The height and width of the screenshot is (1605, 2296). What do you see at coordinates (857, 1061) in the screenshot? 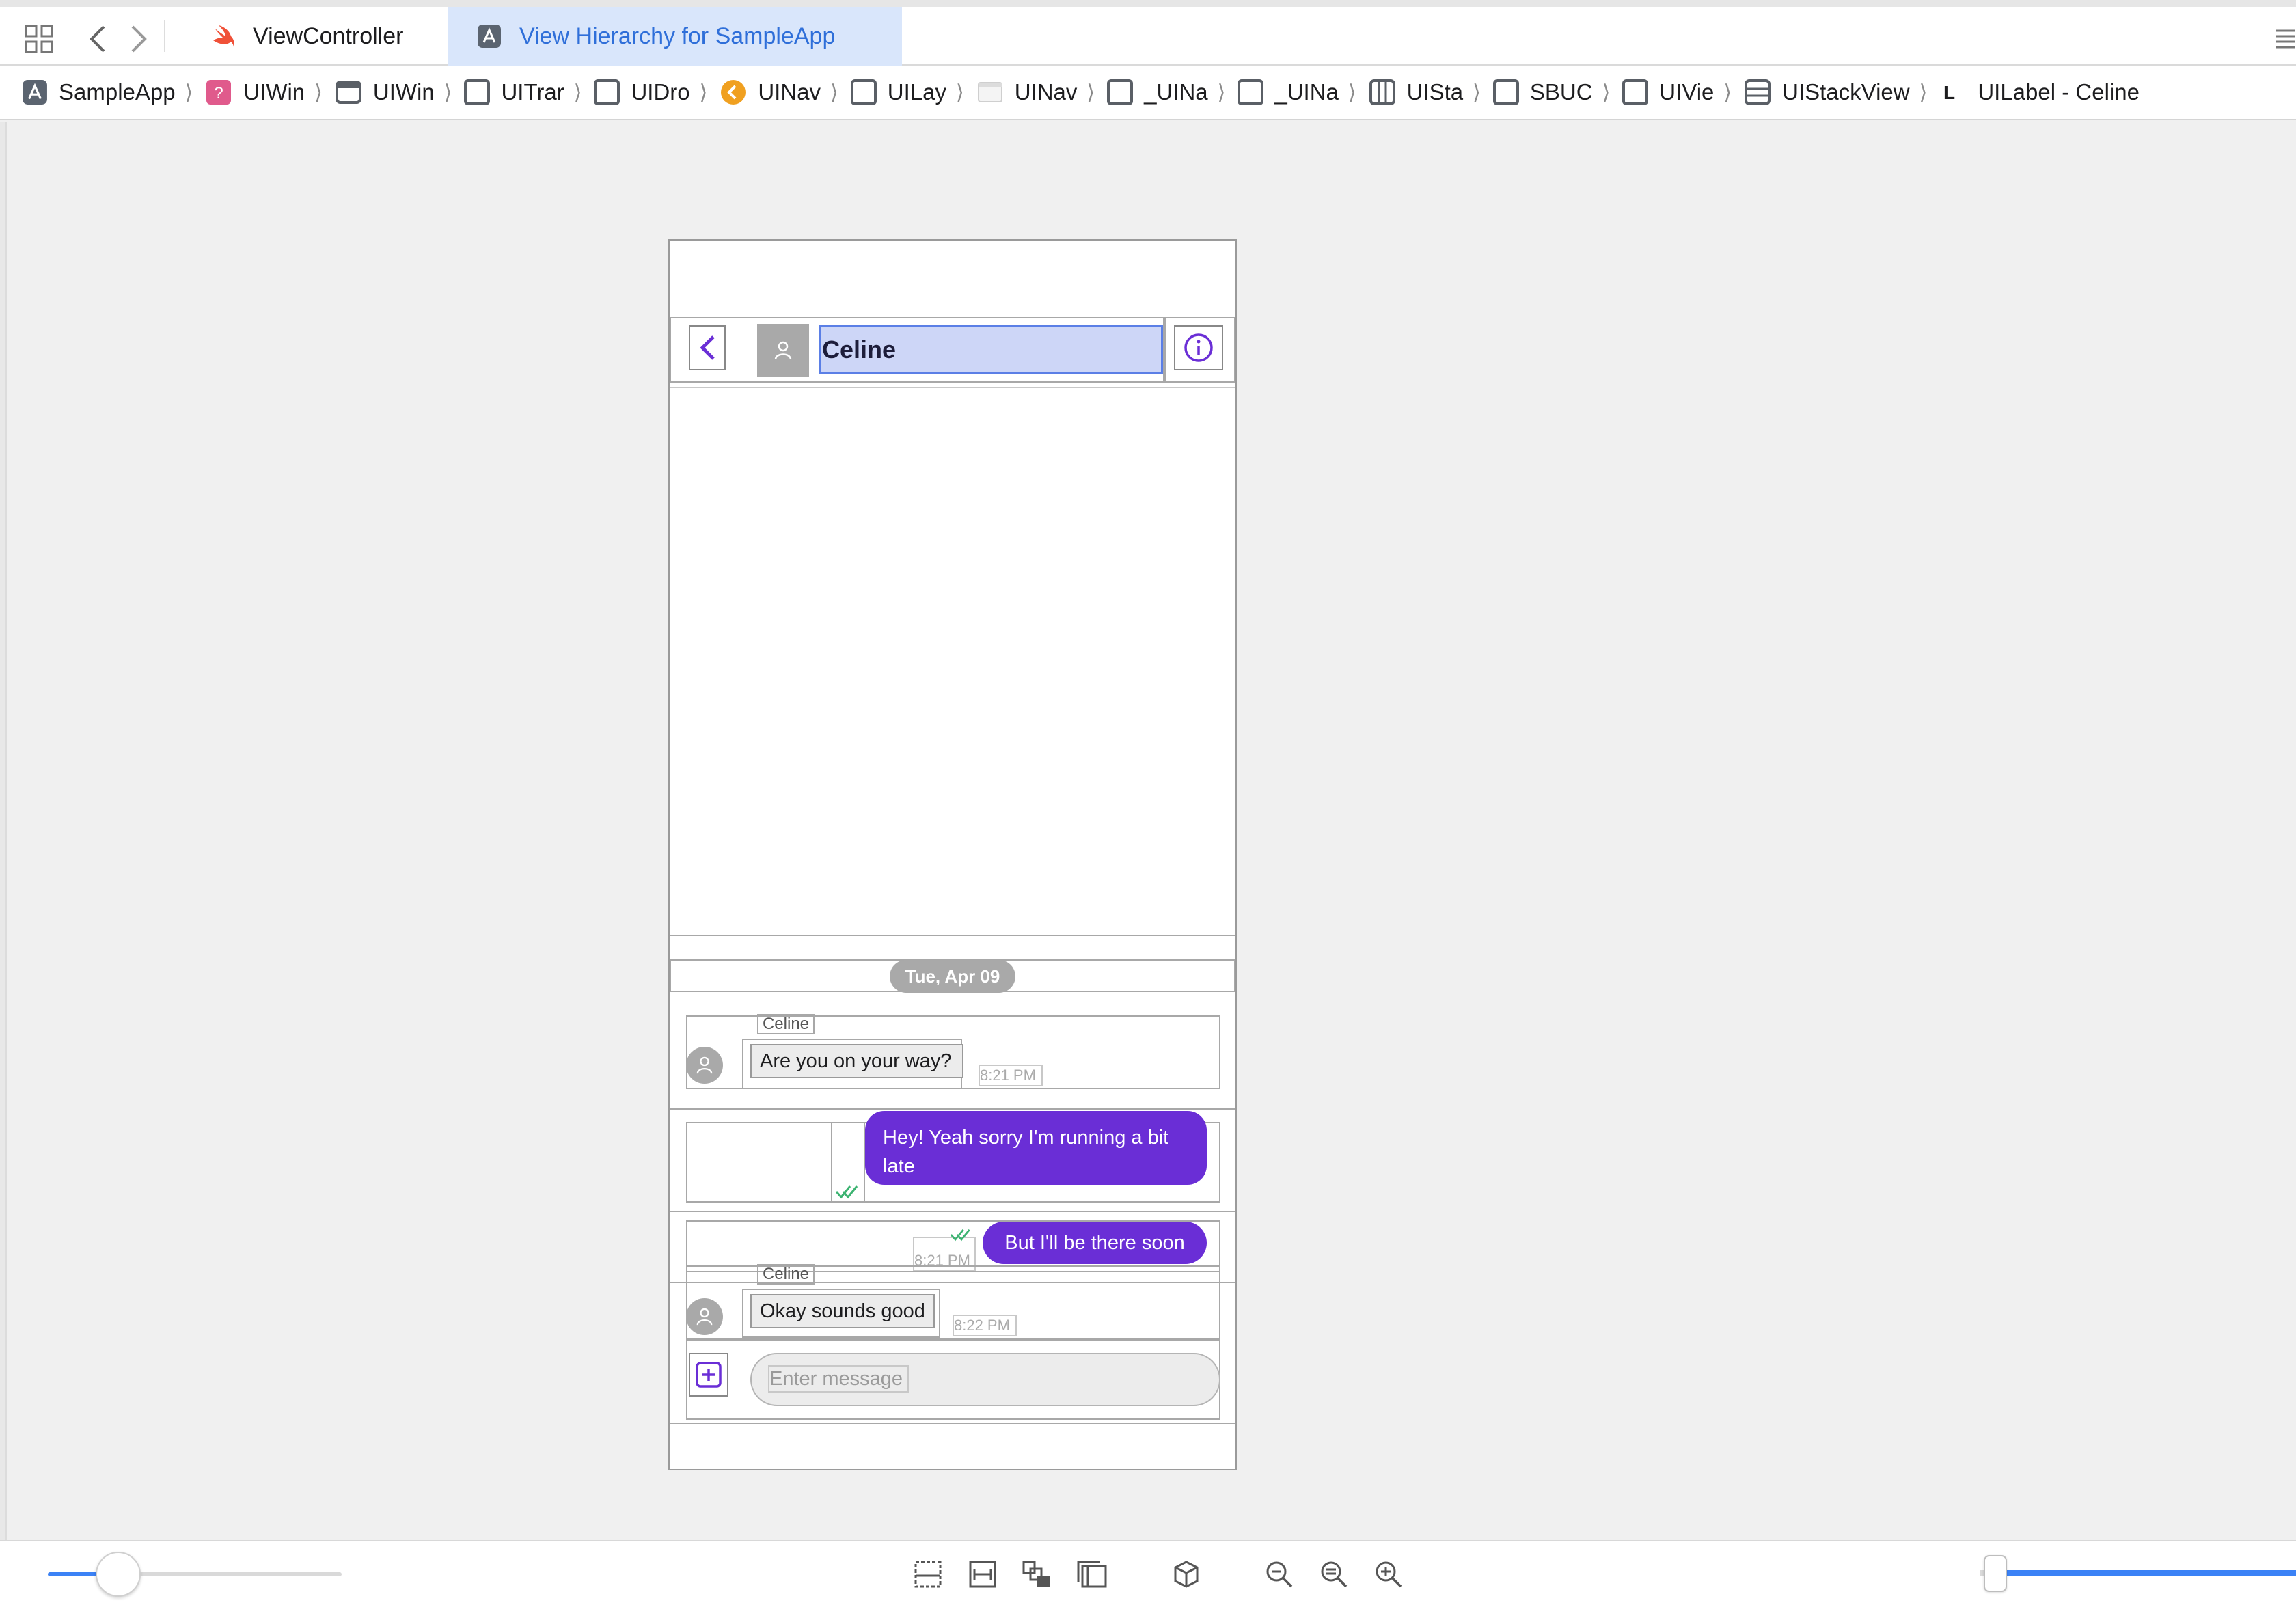
I see `message-bubble: Are you on your way?` at bounding box center [857, 1061].